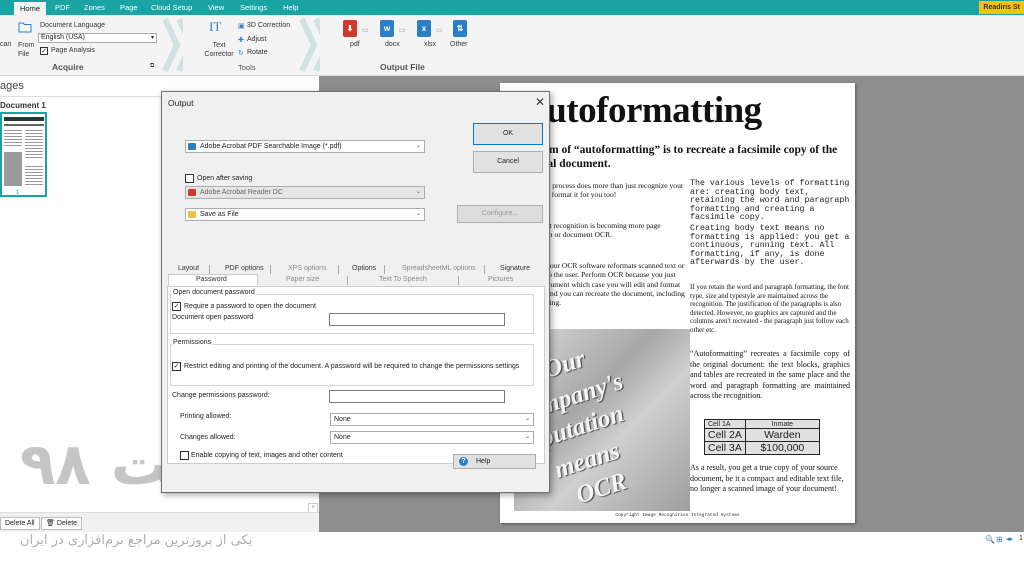 The image size is (1024, 576). What do you see at coordinates (94, 7) in the screenshot?
I see `tab-zones: Zones` at bounding box center [94, 7].